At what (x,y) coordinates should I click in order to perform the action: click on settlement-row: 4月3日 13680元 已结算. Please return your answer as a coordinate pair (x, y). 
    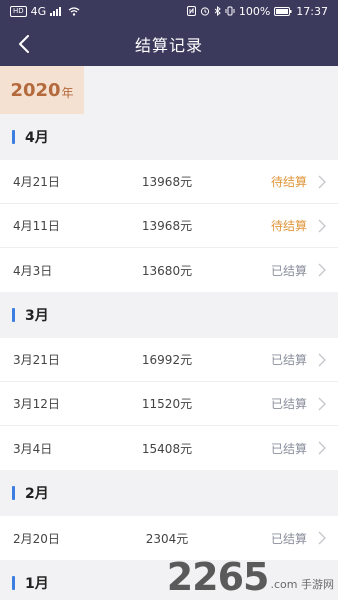
    Looking at the image, I should click on (169, 270).